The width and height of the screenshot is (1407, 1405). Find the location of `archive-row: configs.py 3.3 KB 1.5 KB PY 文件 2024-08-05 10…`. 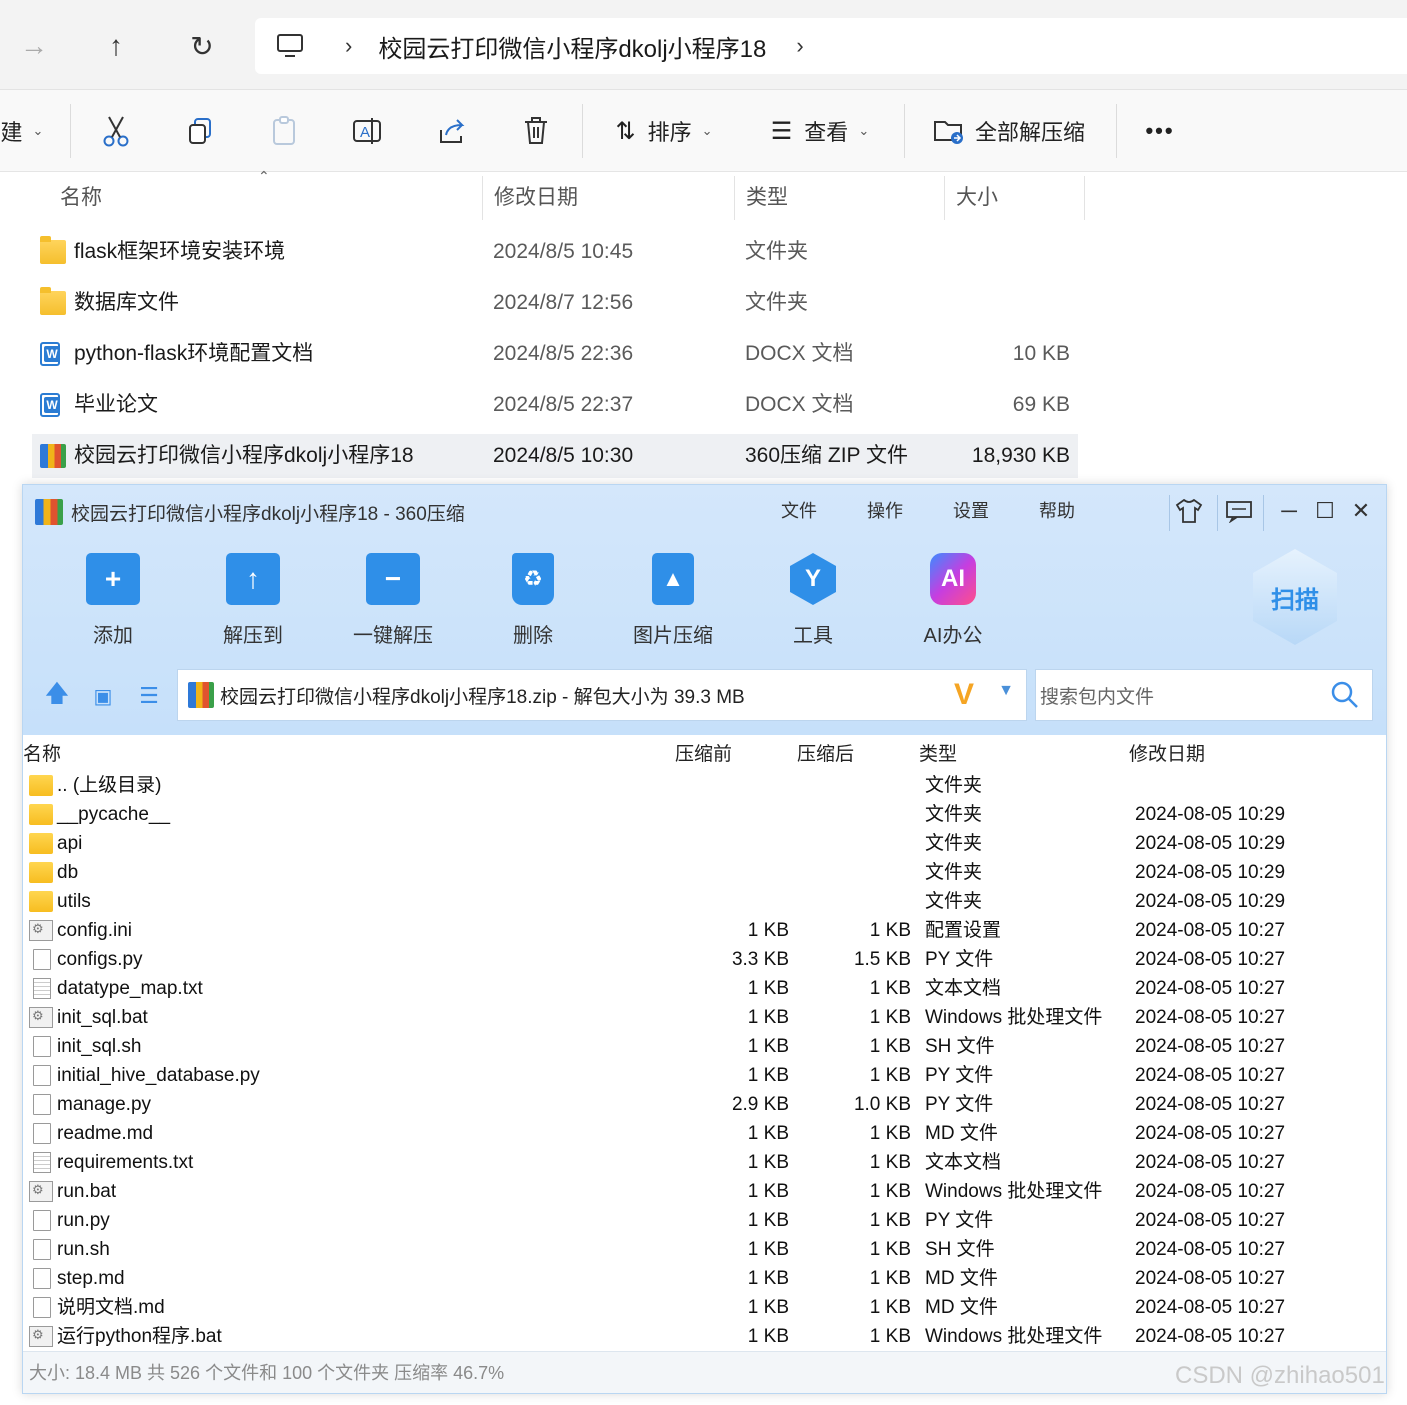

archive-row: configs.py 3.3 KB 1.5 KB PY 文件 2024-08-05 10… is located at coordinates (704, 959).